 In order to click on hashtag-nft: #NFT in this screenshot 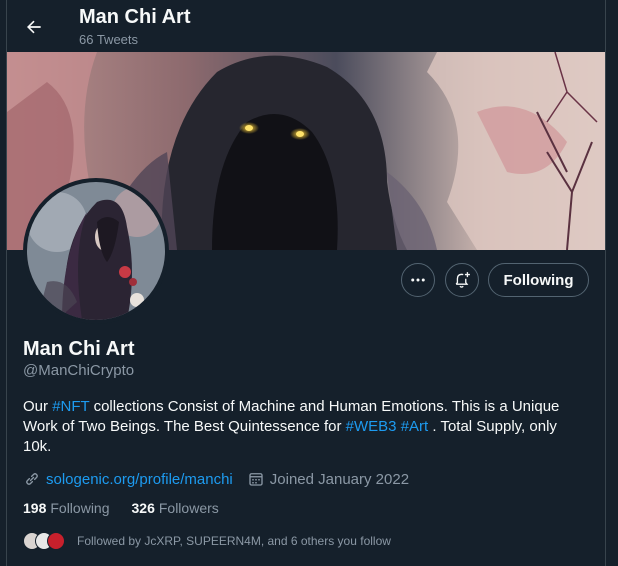, I will do `click(70, 406)`.